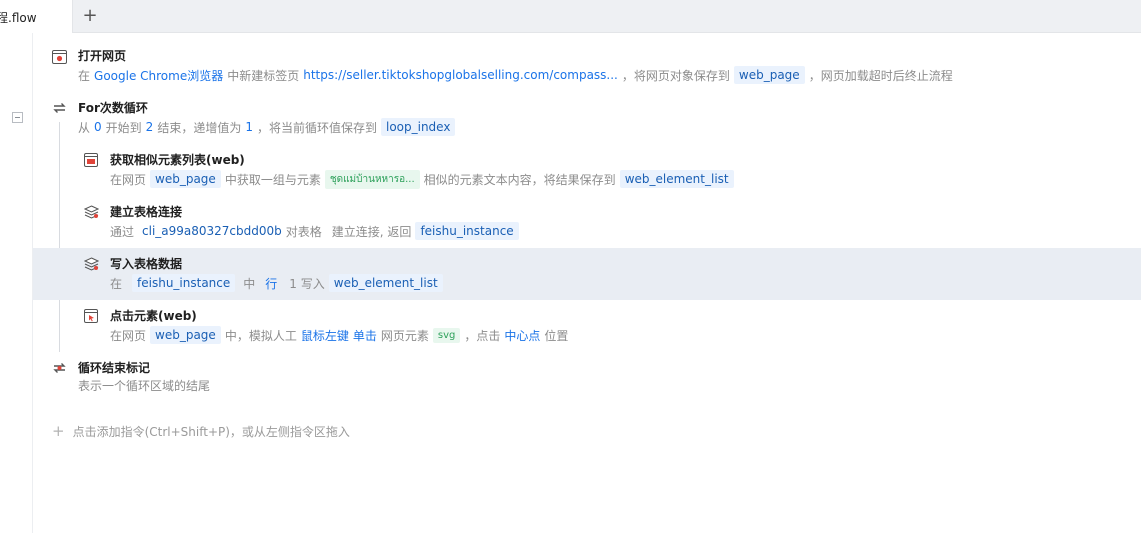 Image resolution: width=1141 pixels, height=533 pixels. What do you see at coordinates (91, 316) in the screenshot?
I see `click-element-icon` at bounding box center [91, 316].